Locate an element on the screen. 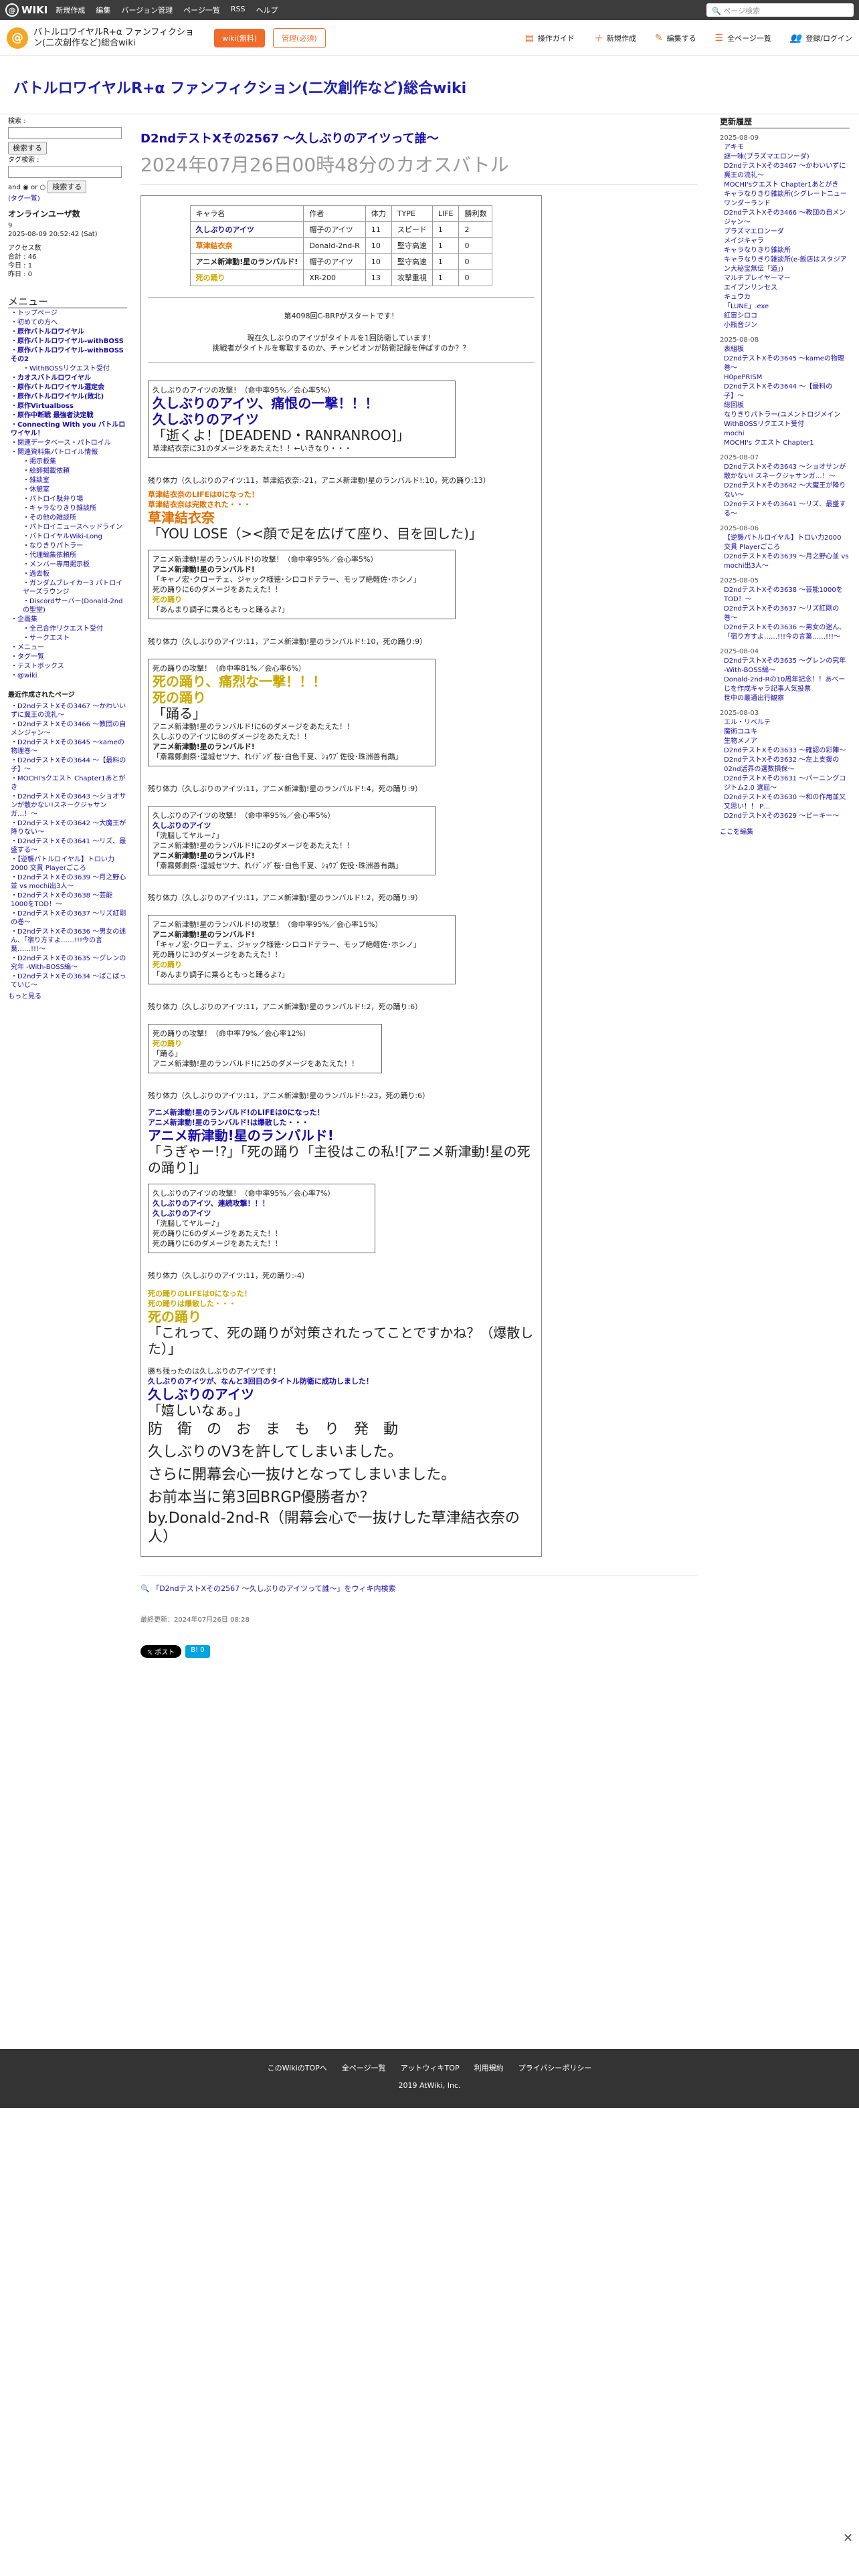 The height and width of the screenshot is (2576, 859). sidebar-menu-item: 掲示板集 is located at coordinates (69, 462).